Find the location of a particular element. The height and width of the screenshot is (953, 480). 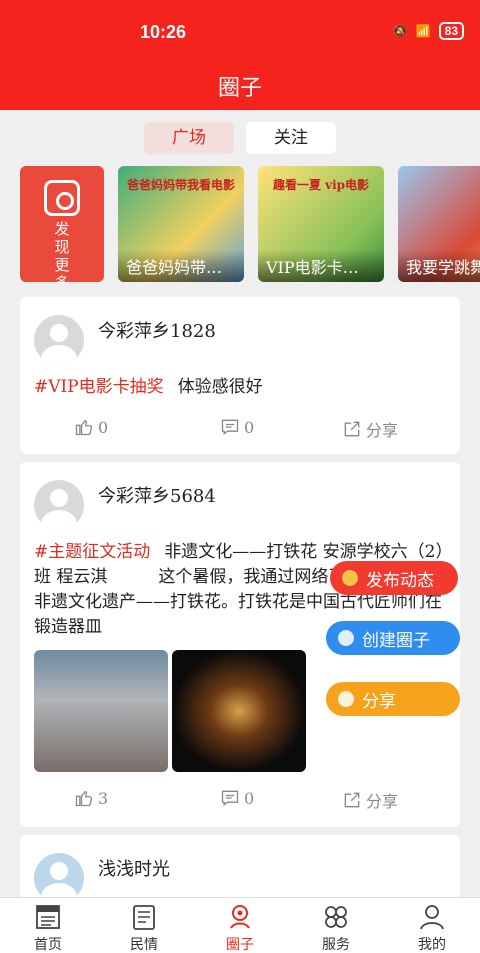

nav-home: 首页 is located at coordinates (48, 927).